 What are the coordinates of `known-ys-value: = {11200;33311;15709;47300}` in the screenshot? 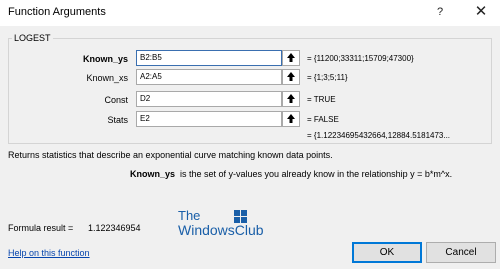 It's located at (360, 58).